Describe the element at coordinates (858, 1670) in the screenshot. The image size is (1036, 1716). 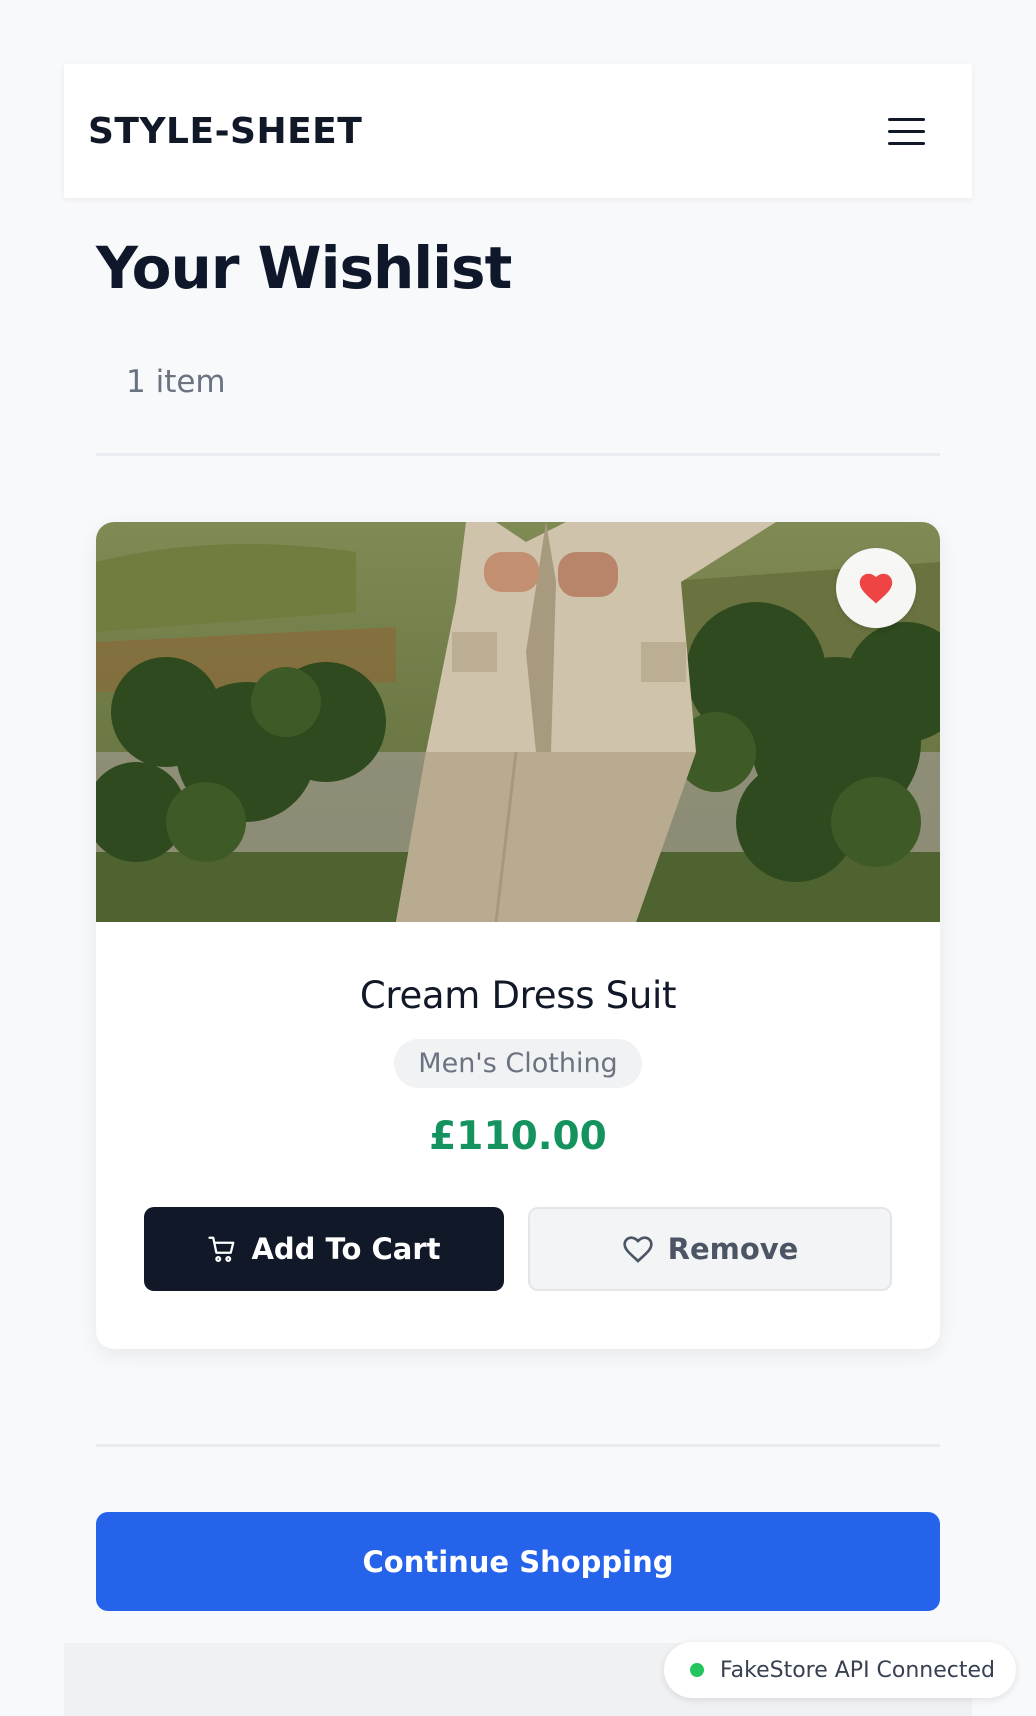
I see `api-status-label: FakeStore API Connected` at that location.